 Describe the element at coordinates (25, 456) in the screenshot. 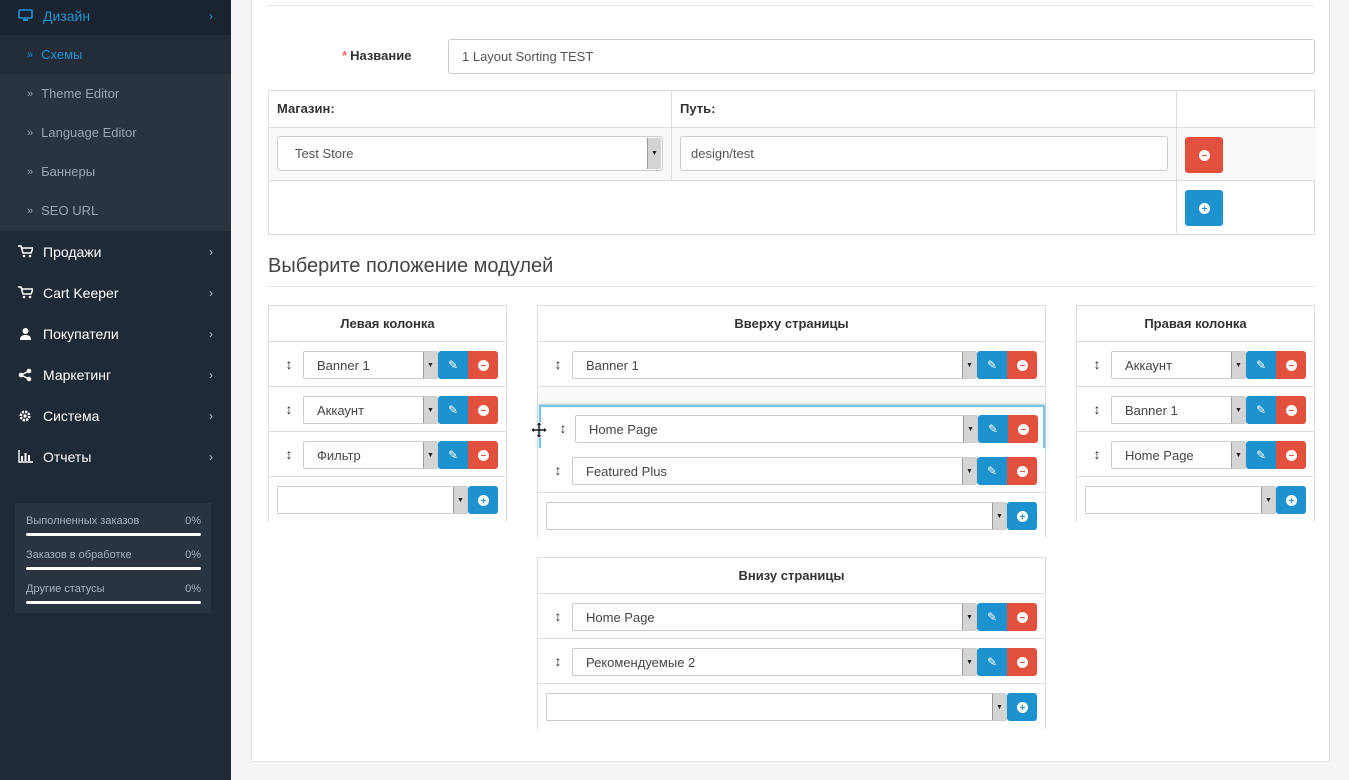

I see `bar-chart-icon` at that location.